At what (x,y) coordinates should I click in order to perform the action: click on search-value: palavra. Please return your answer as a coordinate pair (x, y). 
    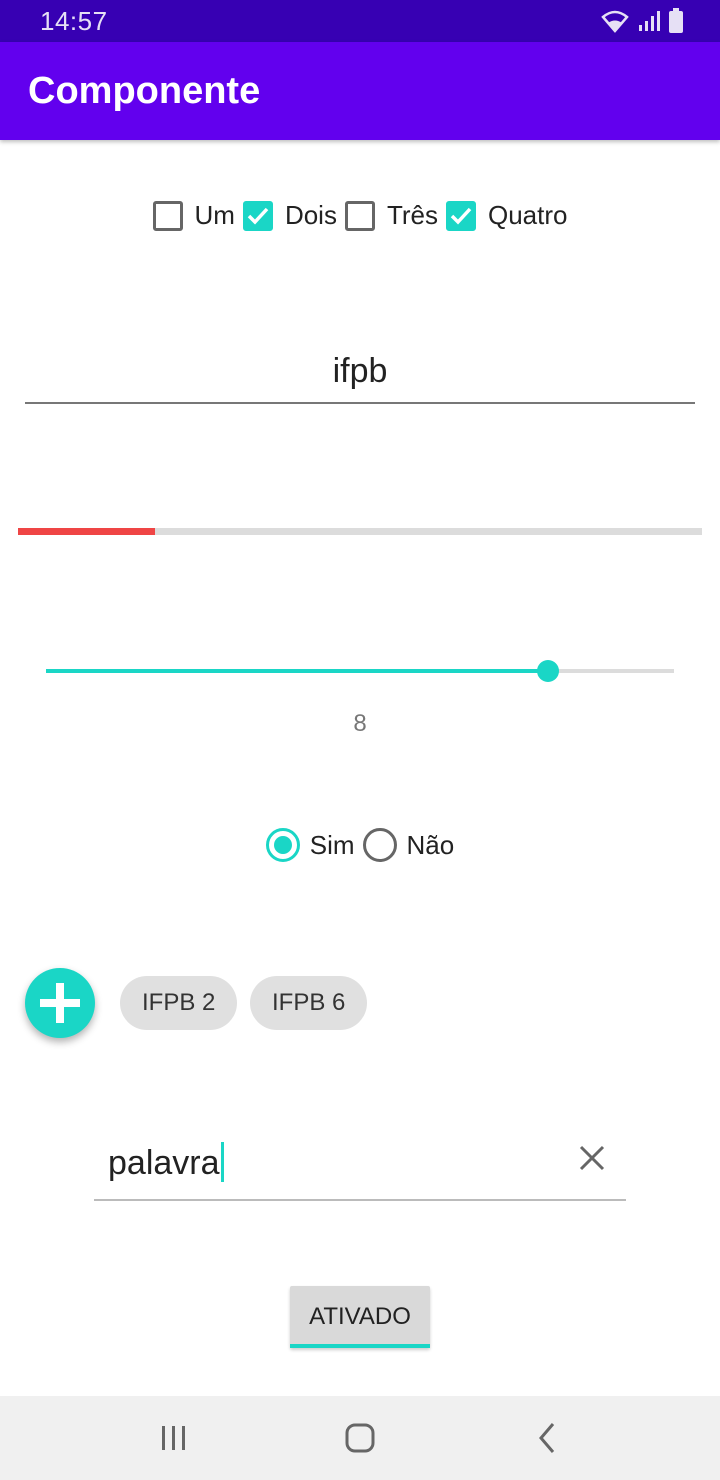
    Looking at the image, I should click on (164, 1163).